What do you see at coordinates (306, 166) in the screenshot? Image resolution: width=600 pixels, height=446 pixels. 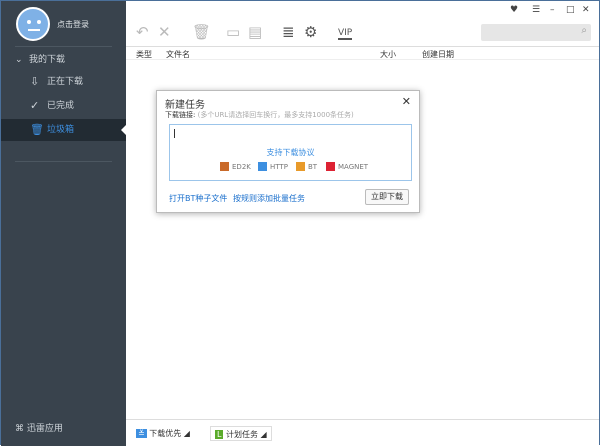 I see `protocol-bt: BT` at bounding box center [306, 166].